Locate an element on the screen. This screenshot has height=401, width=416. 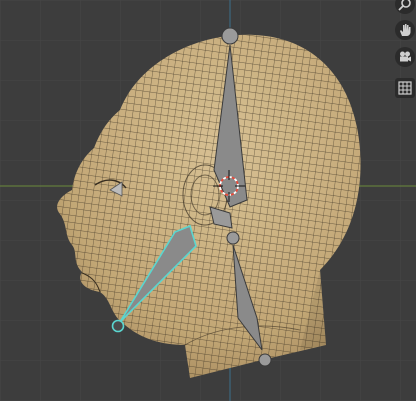
camera-icon is located at coordinates (405, 56).